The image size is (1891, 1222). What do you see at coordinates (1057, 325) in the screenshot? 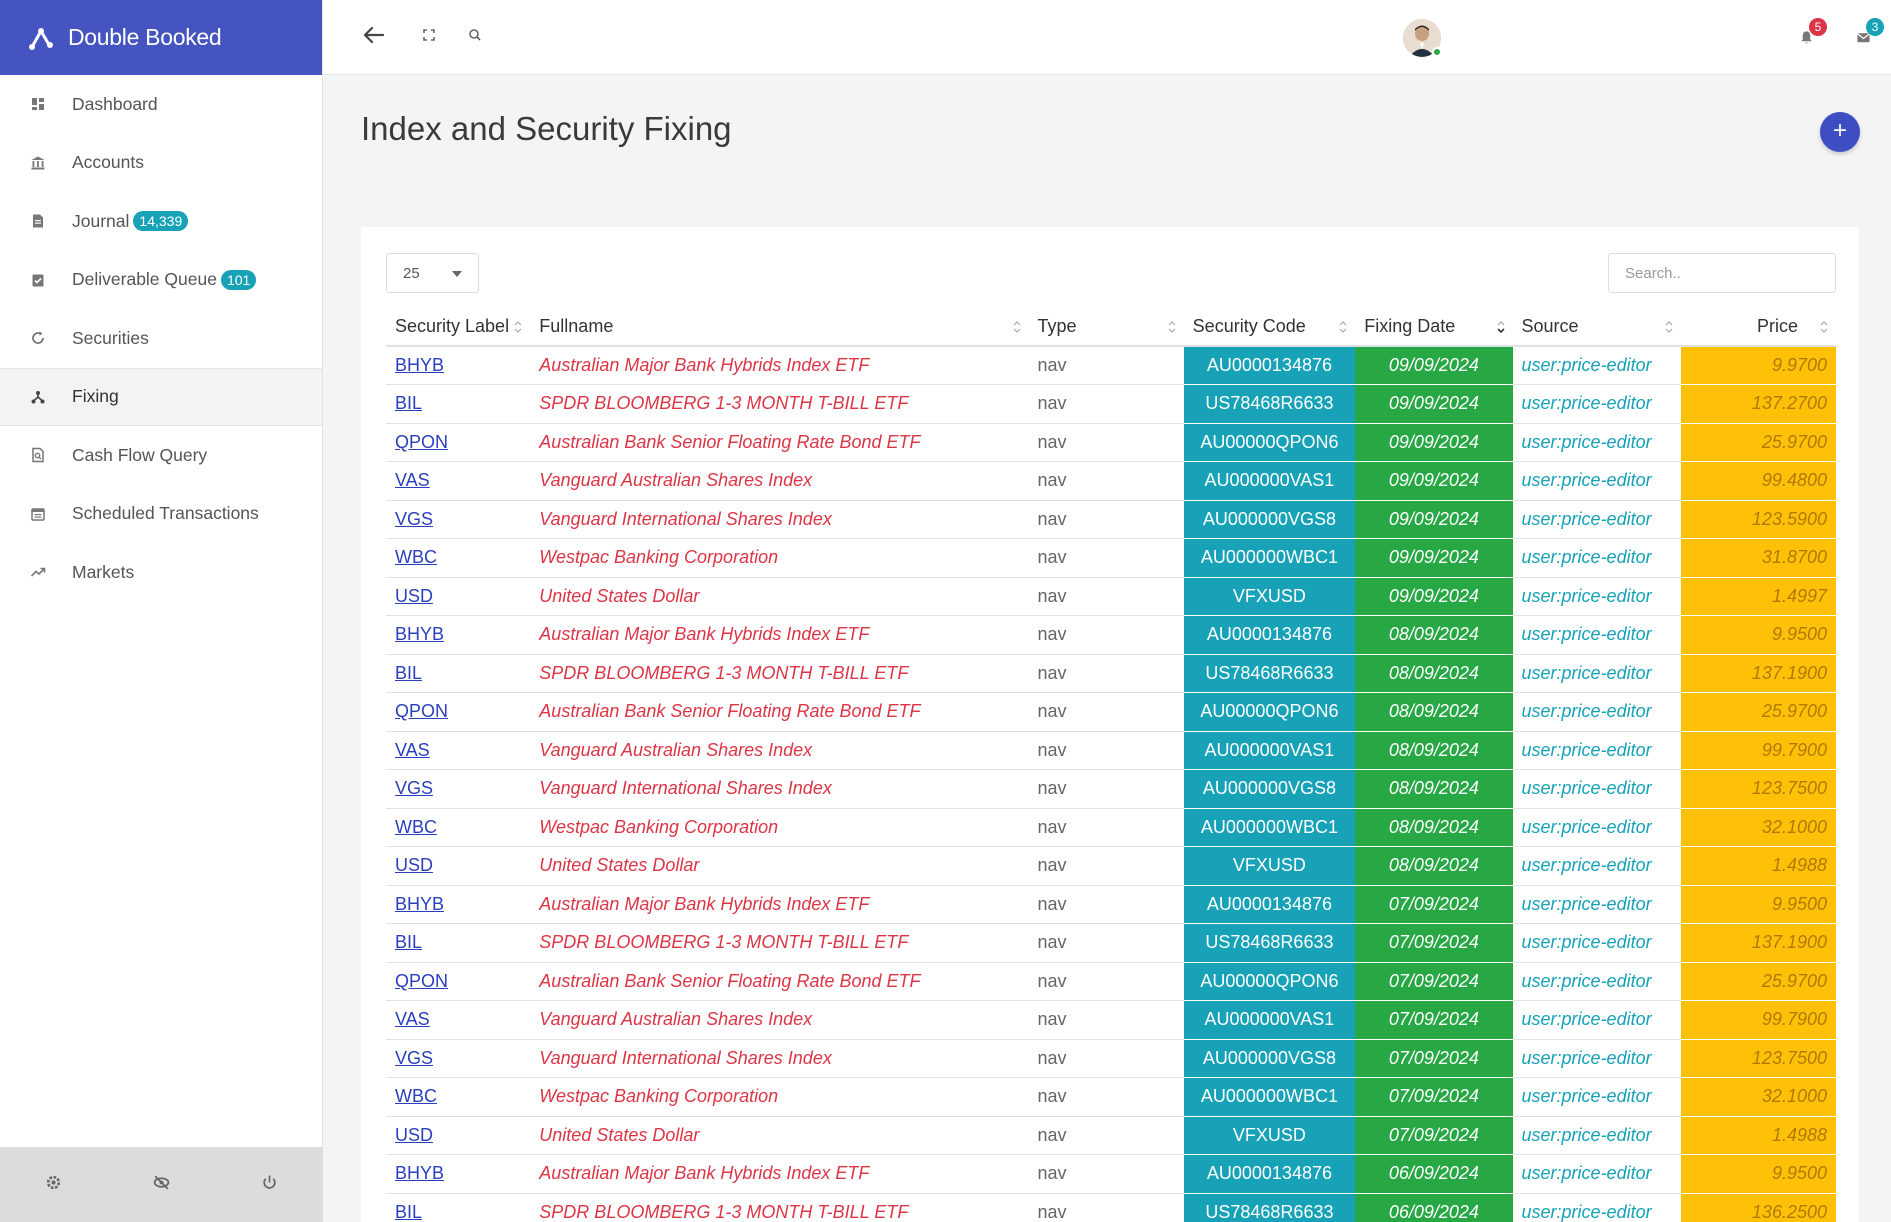
I see `column-header-label: Type` at bounding box center [1057, 325].